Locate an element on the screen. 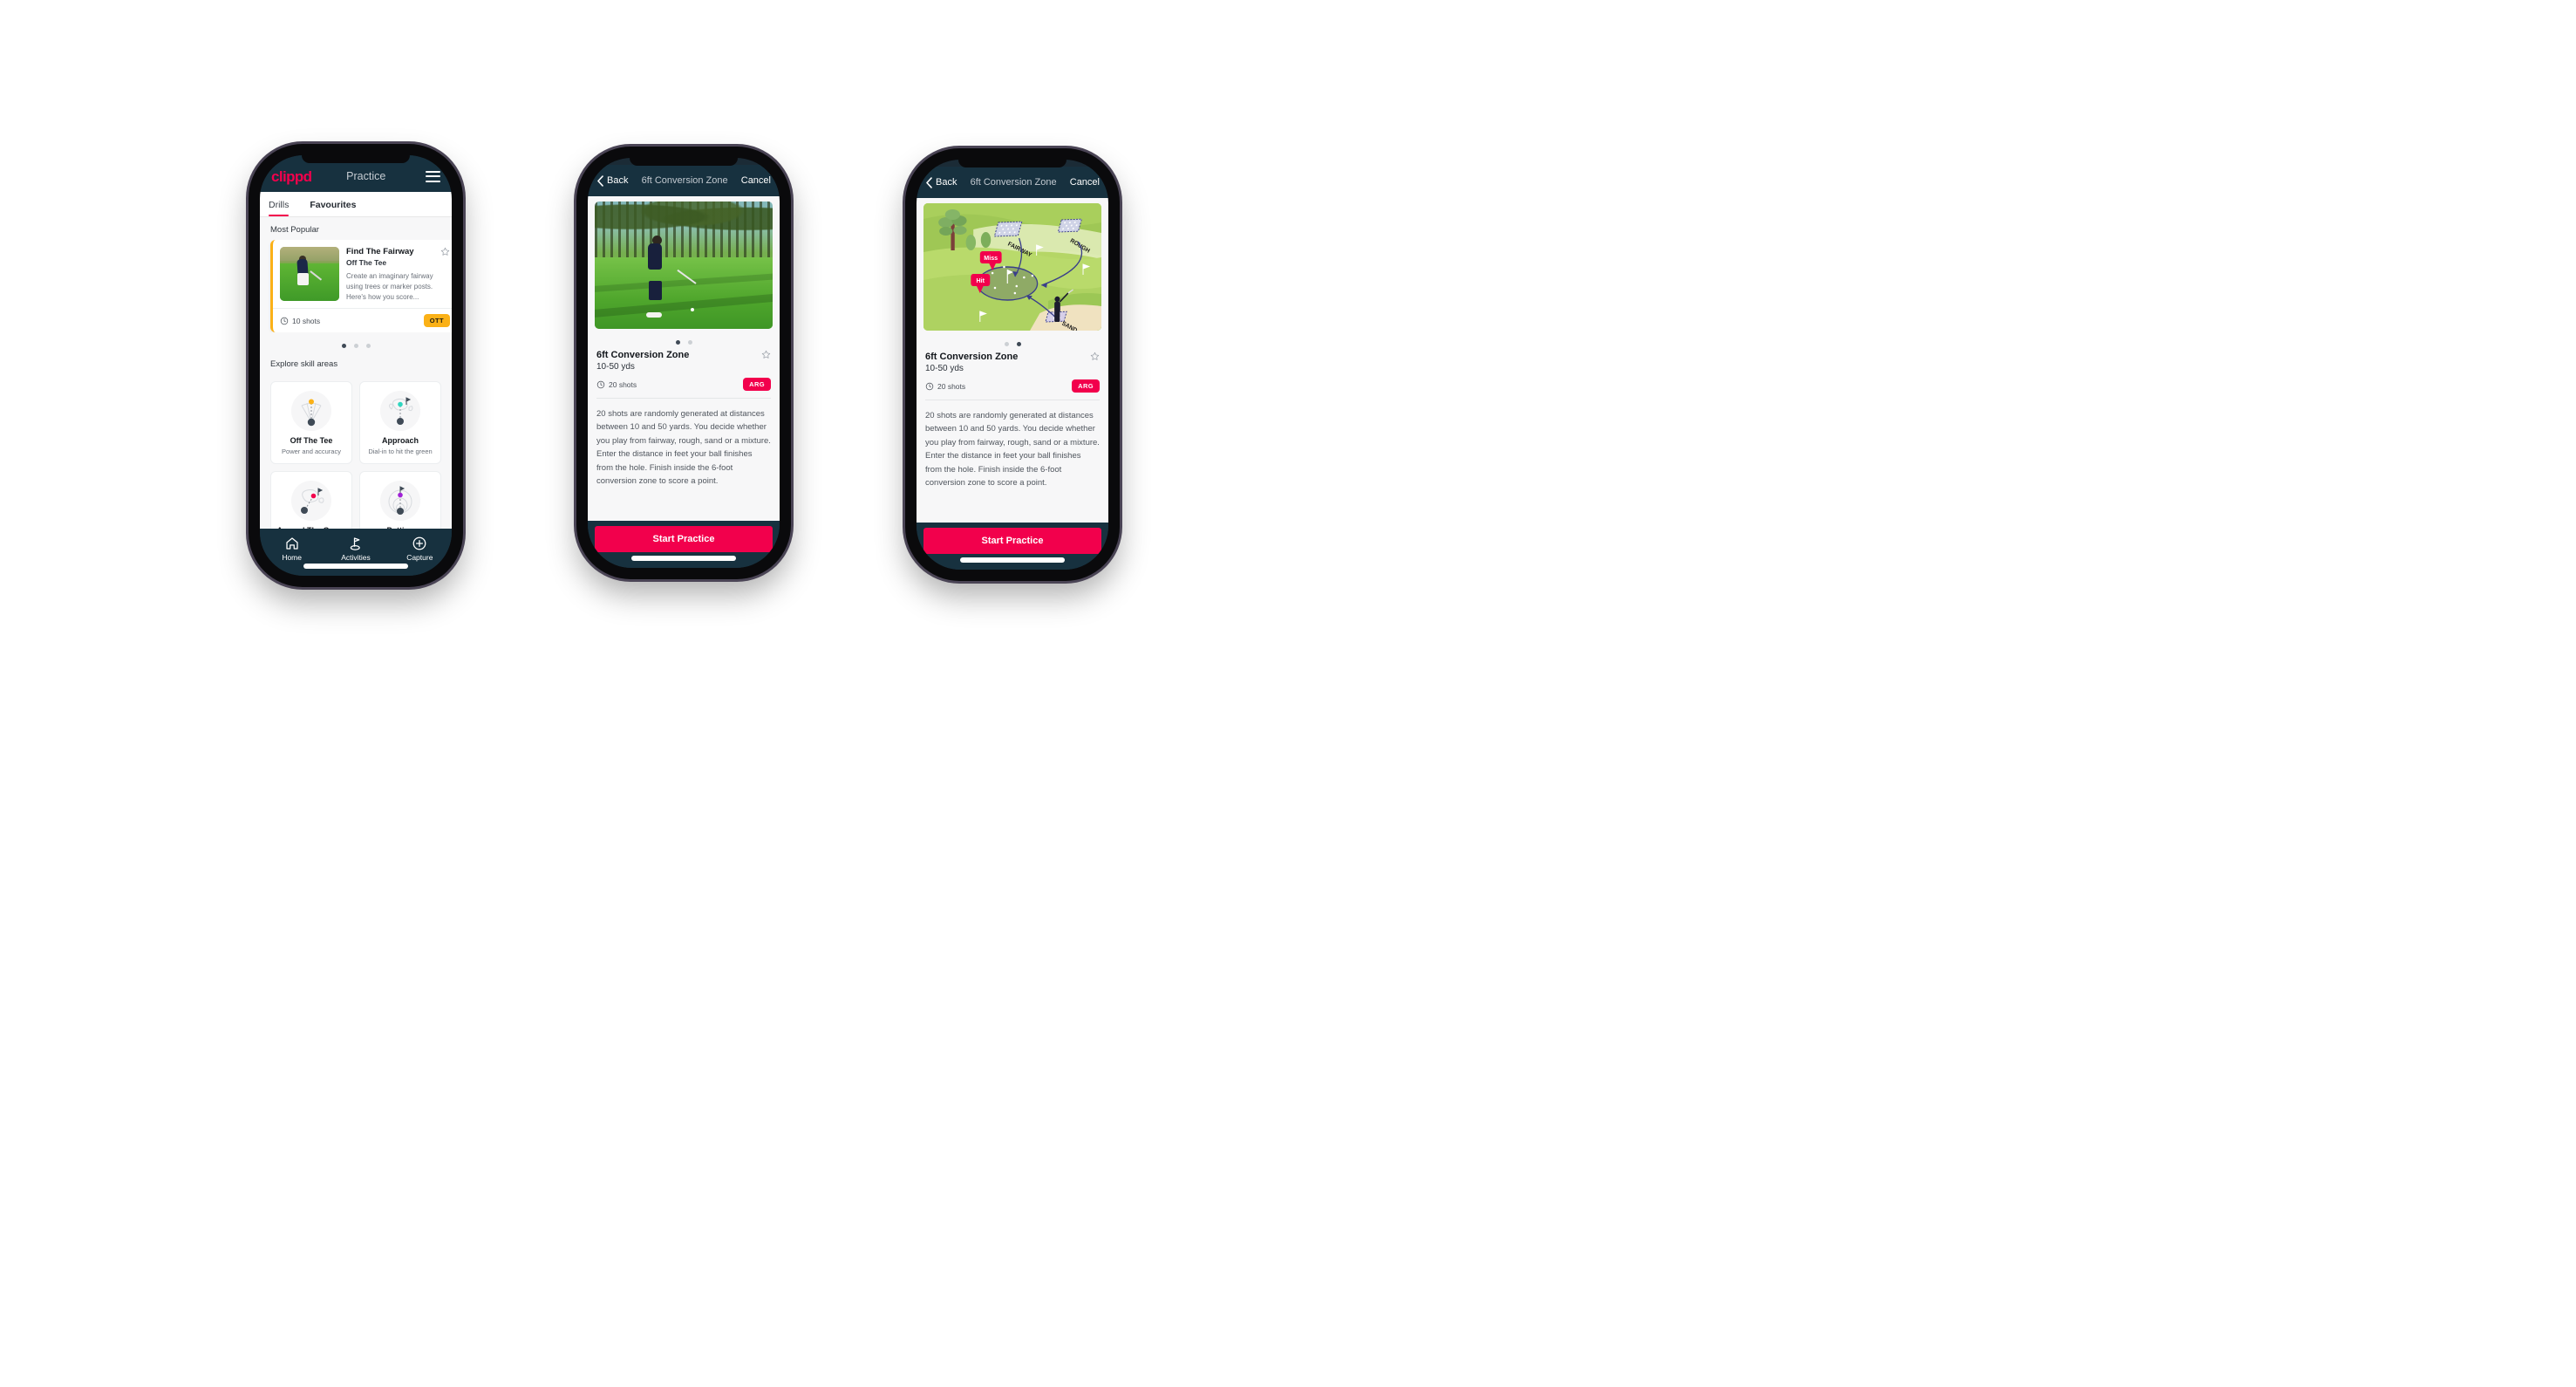 Image resolution: width=2576 pixels, height=1387 pixels. phone2-notch is located at coordinates (684, 162).